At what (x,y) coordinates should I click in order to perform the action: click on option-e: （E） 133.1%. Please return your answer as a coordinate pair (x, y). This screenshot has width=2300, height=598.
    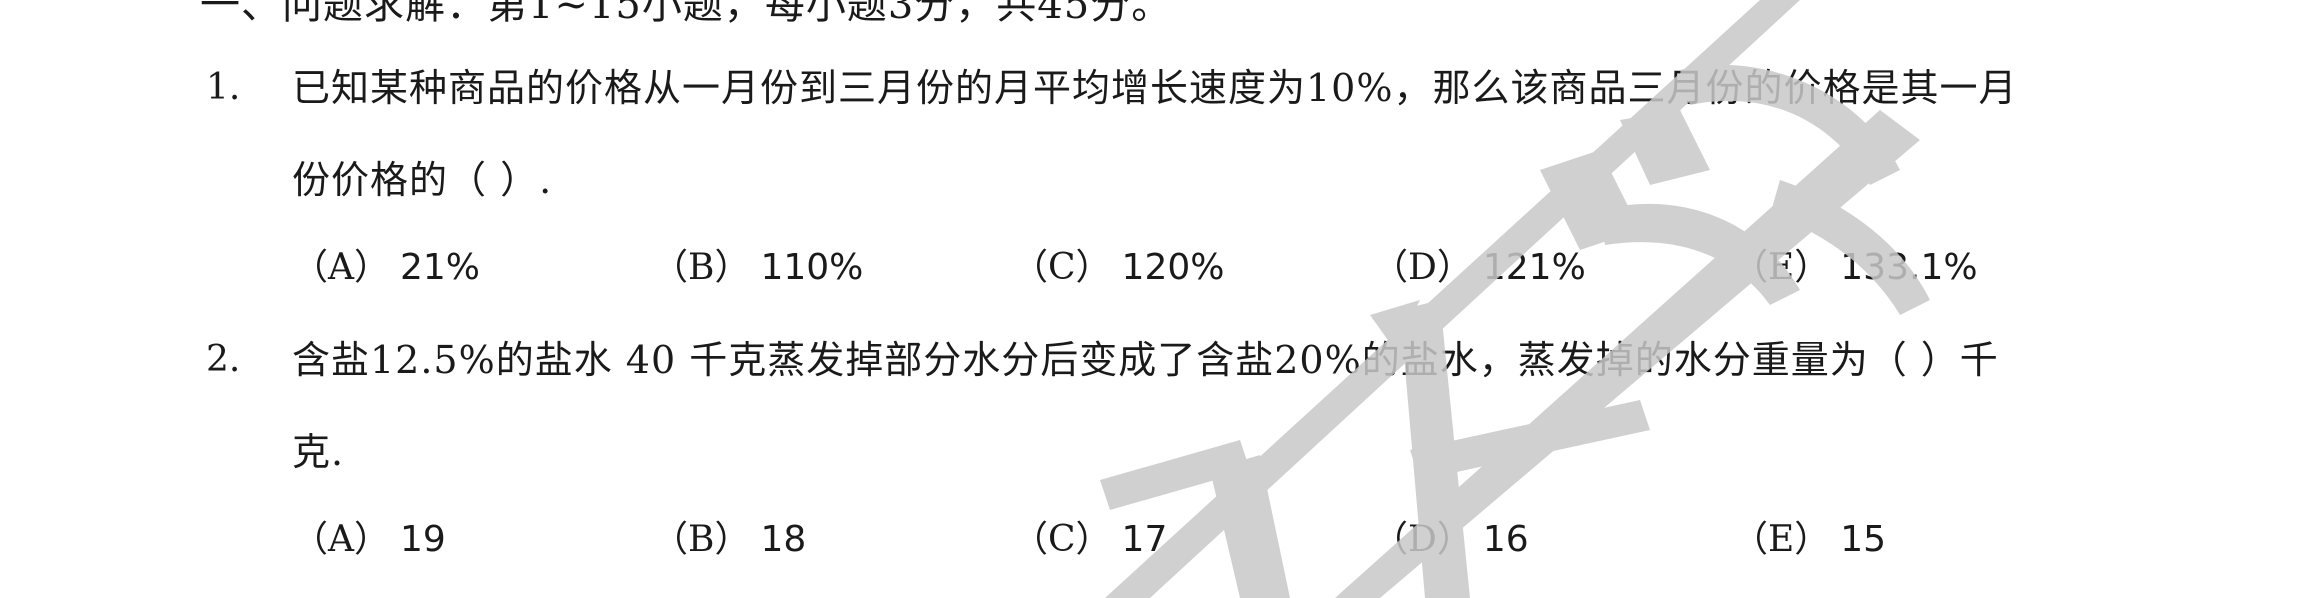
    Looking at the image, I should click on (1855, 268).